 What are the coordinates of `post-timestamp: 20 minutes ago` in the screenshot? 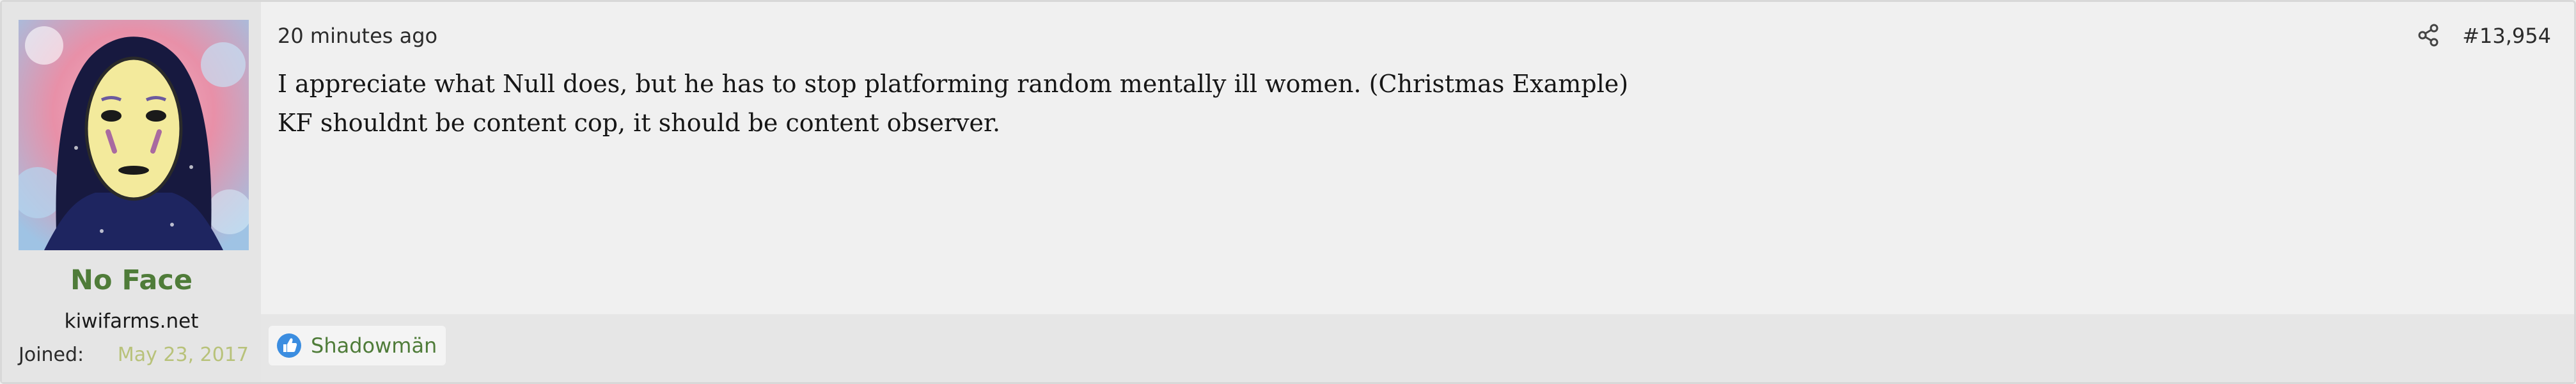 It's located at (357, 36).